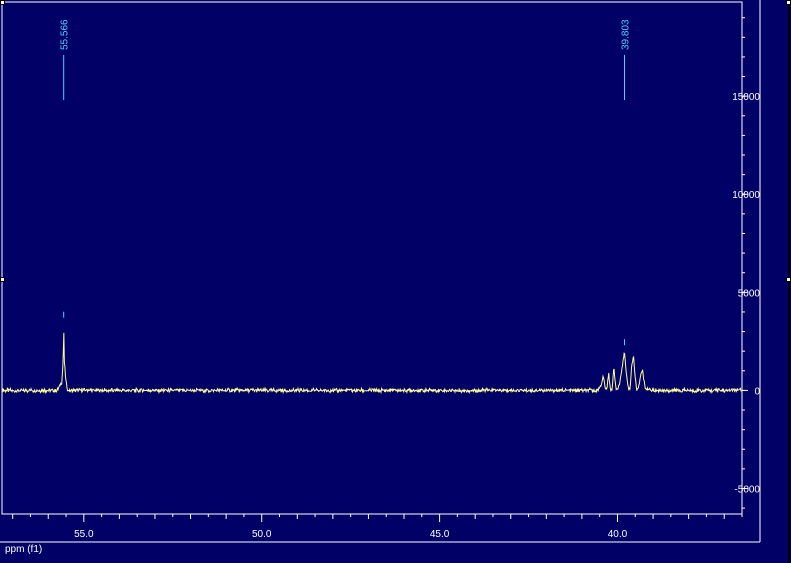  Describe the element at coordinates (618, 534) in the screenshot. I see `x-tick-label-3: 40.0` at that location.